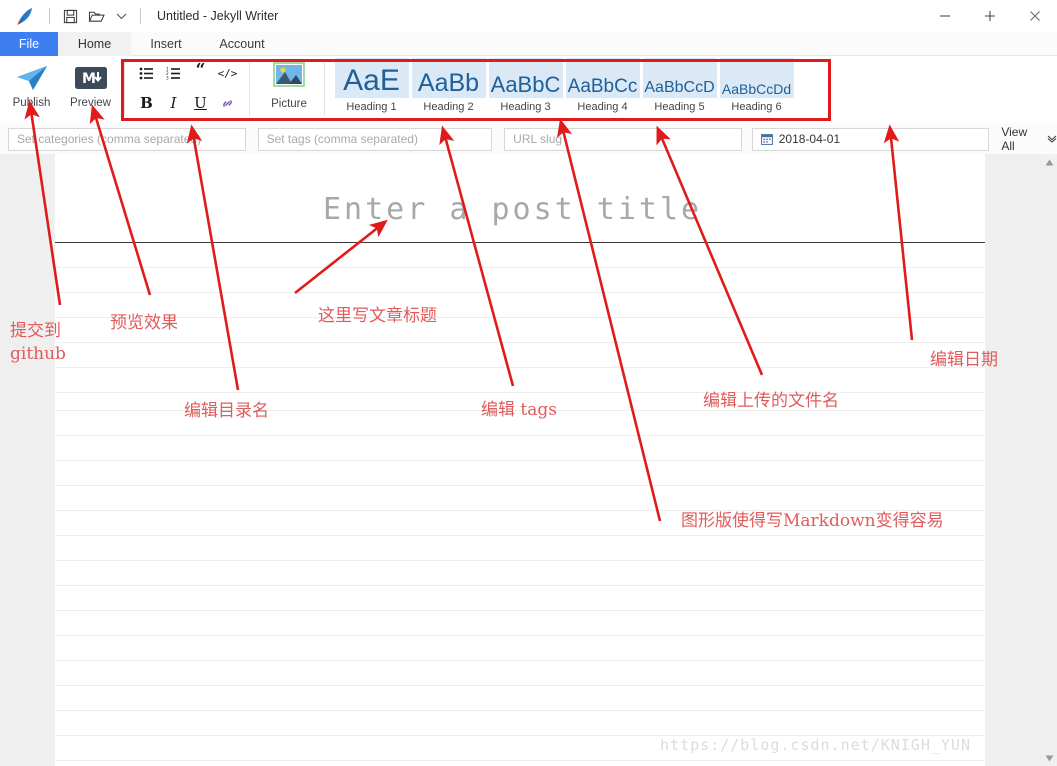 Image resolution: width=1057 pixels, height=766 pixels. What do you see at coordinates (602, 107) in the screenshot?
I see `heading-4-label: Heading 4` at bounding box center [602, 107].